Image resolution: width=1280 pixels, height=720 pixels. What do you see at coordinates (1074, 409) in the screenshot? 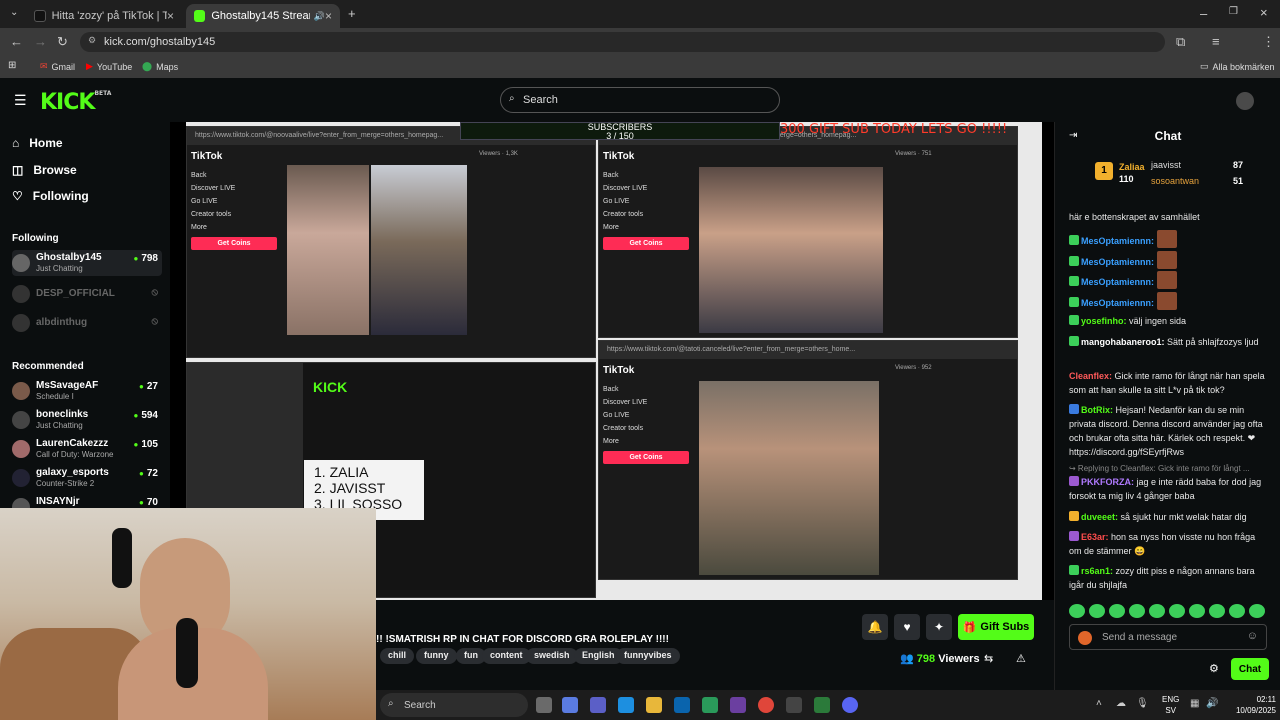
I see `bot-badge-icon` at bounding box center [1074, 409].